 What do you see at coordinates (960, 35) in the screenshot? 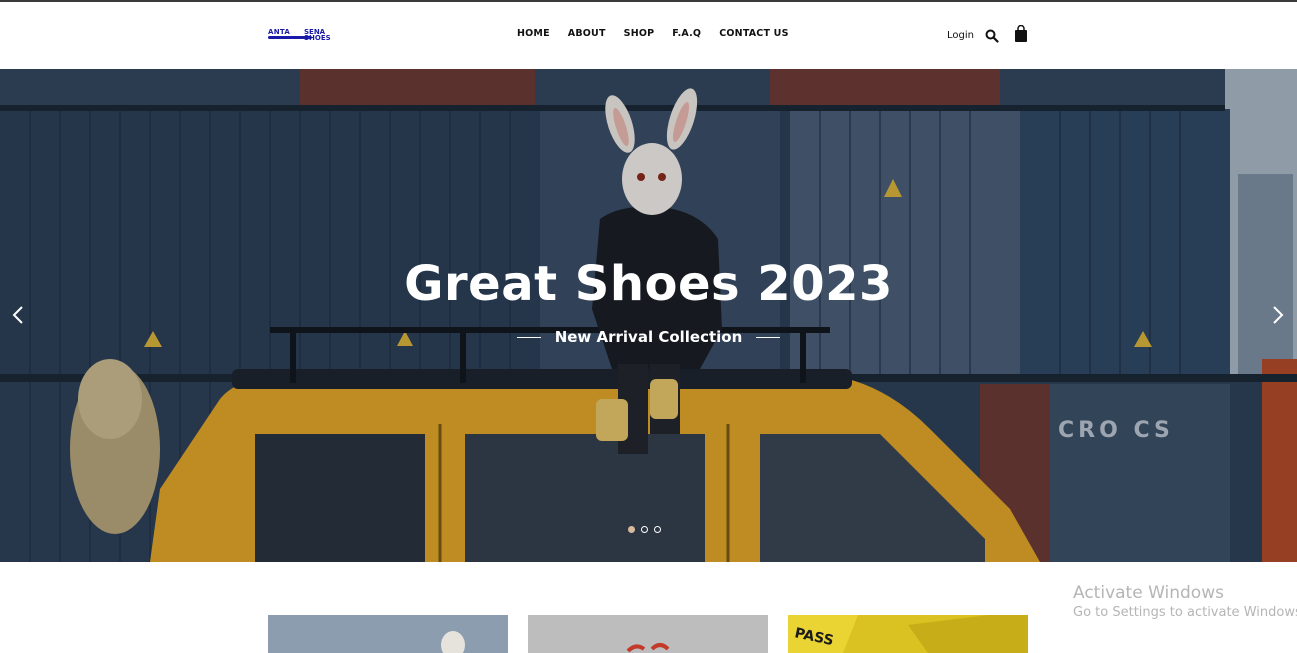
I see `login-link: Login` at bounding box center [960, 35].